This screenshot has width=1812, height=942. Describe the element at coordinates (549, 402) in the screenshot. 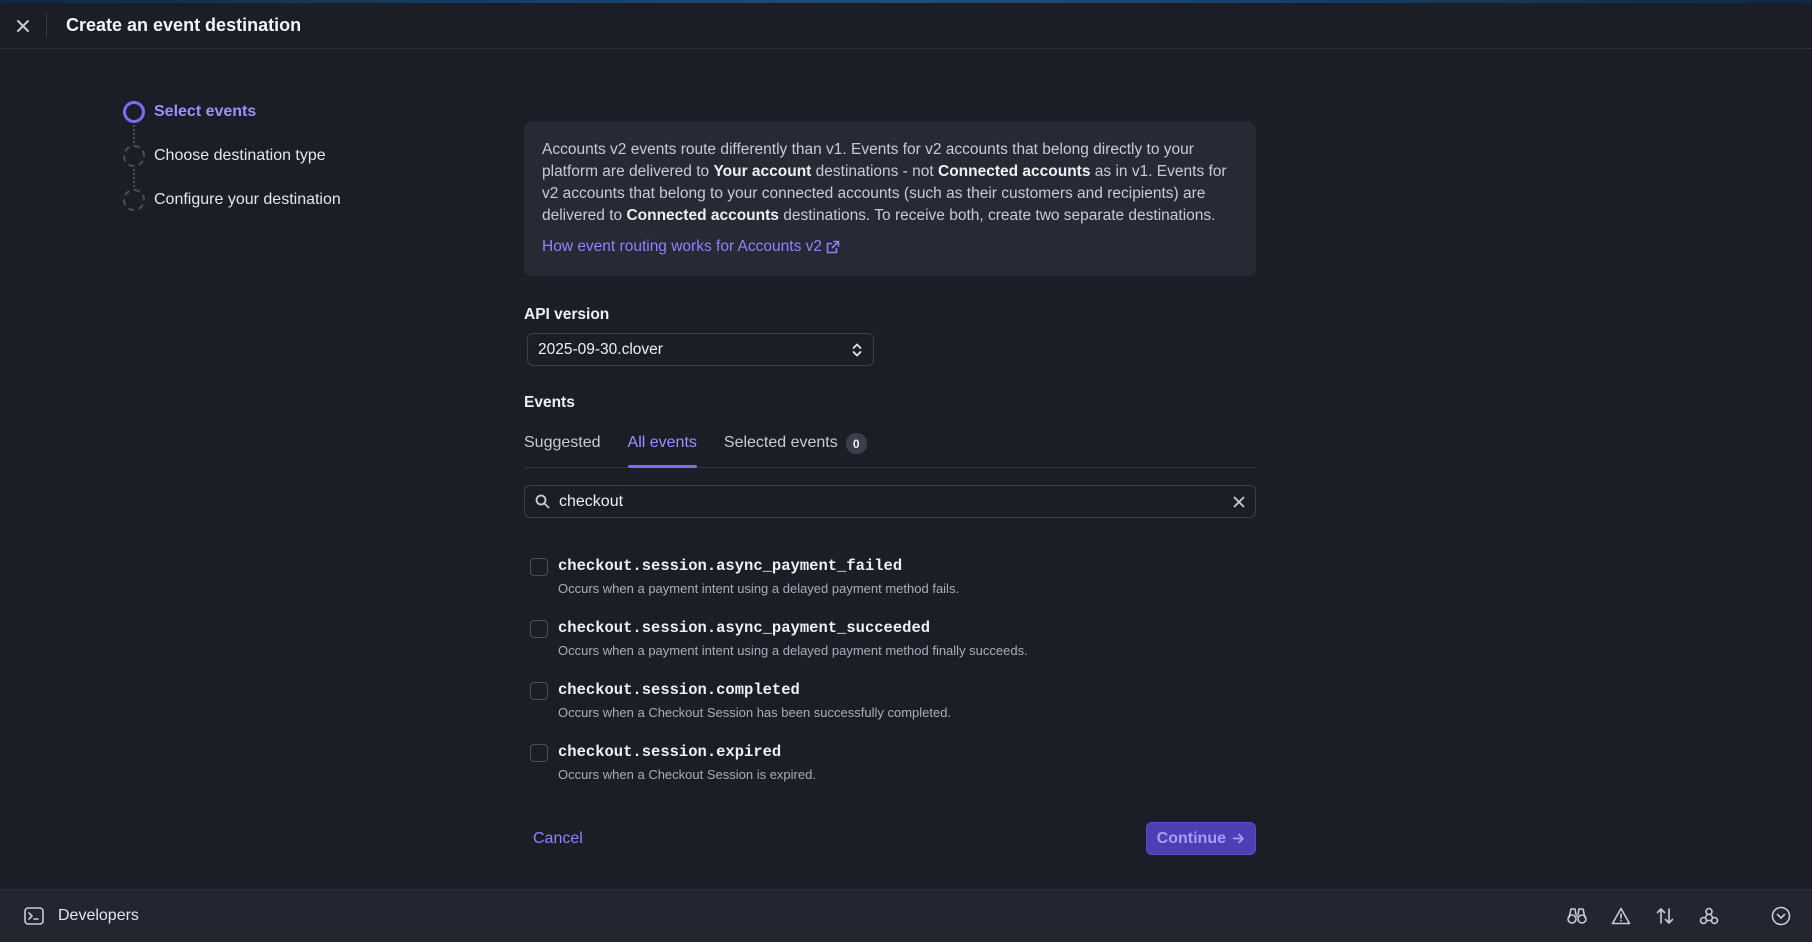

I see `events-label: Events` at that location.